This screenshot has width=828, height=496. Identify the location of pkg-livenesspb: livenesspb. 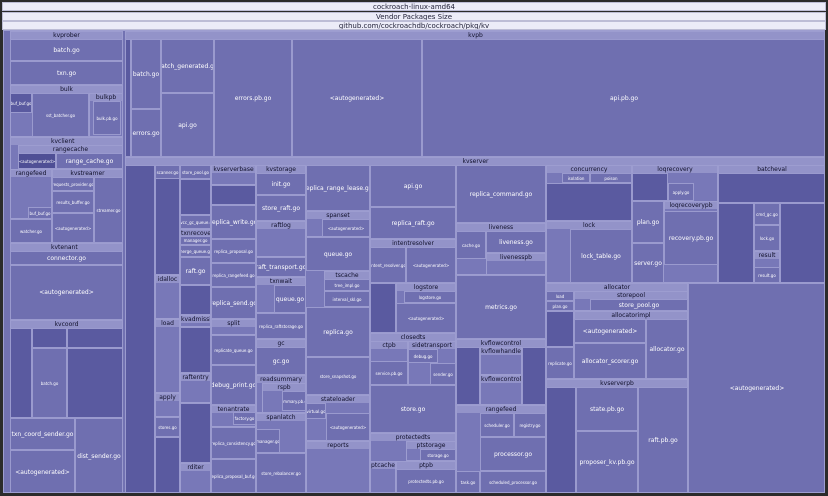
(516, 264).